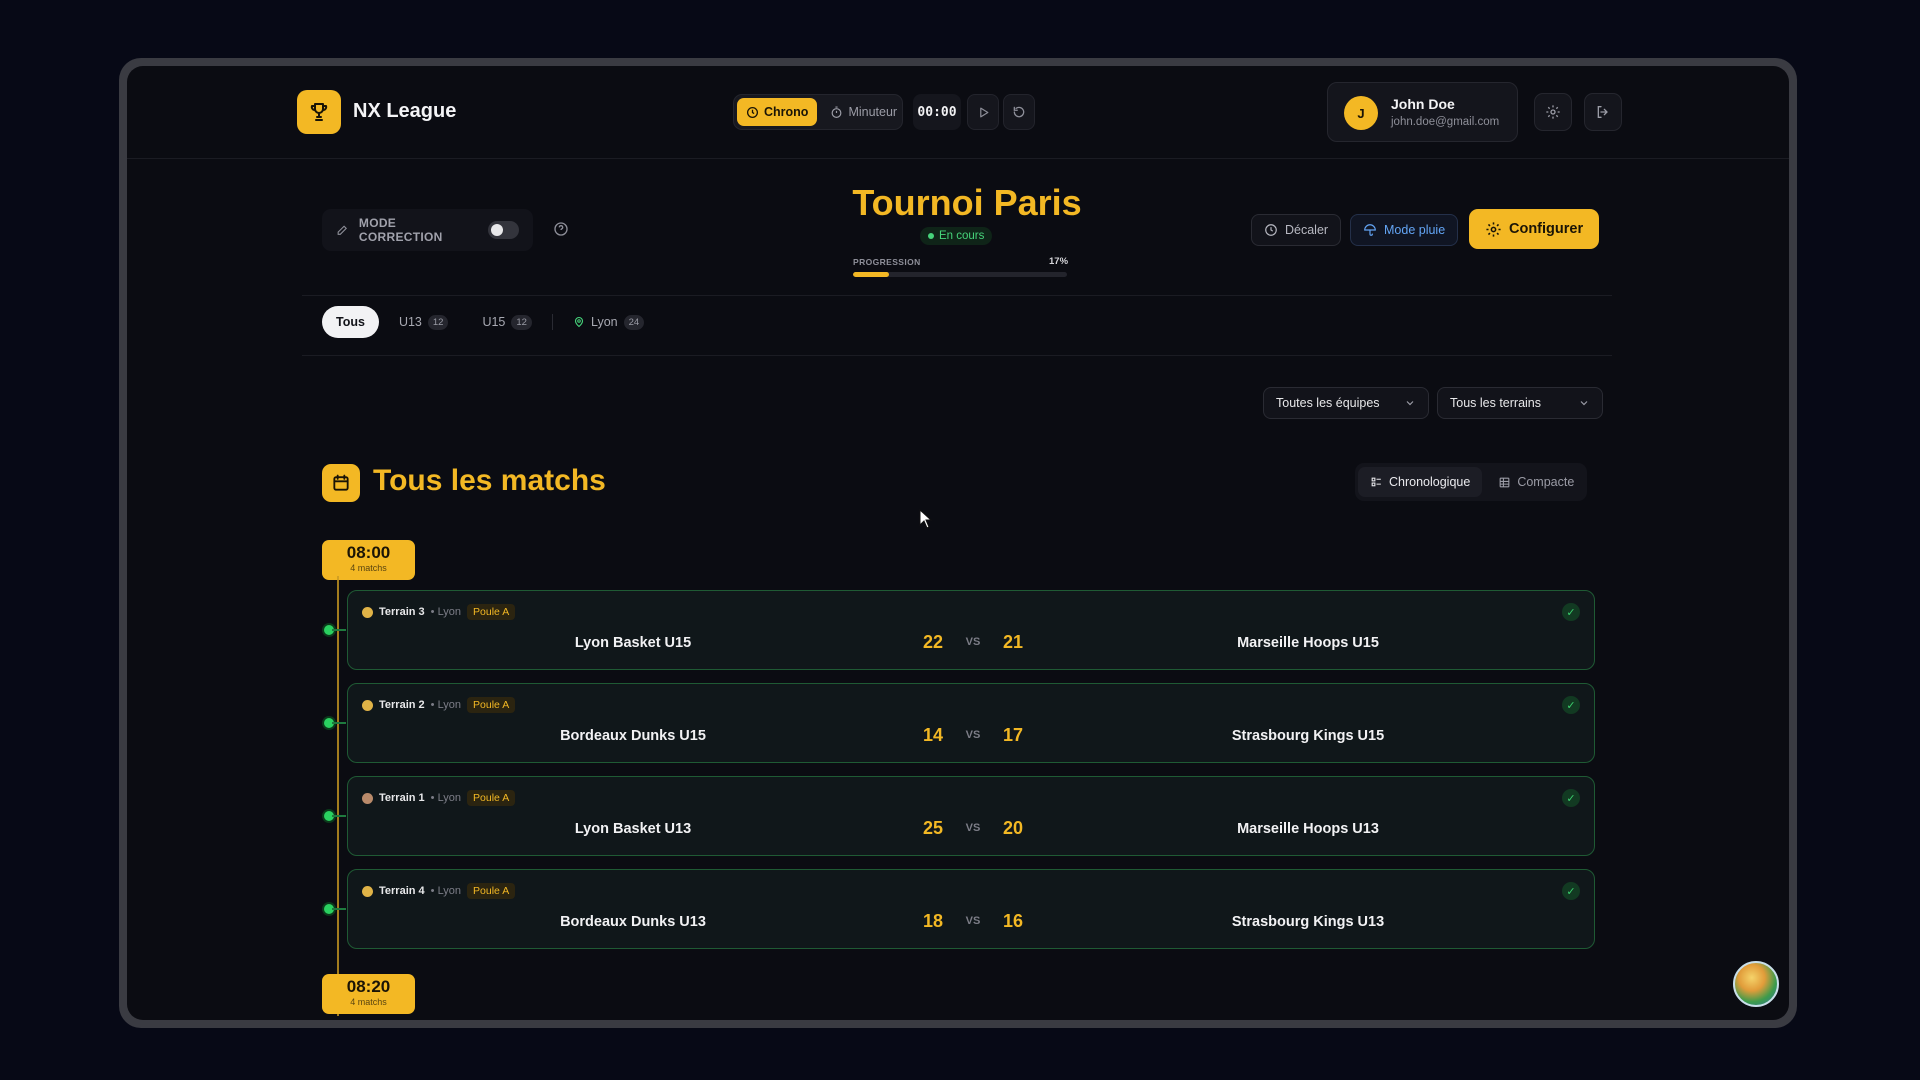 The height and width of the screenshot is (1080, 1920). Describe the element at coordinates (634, 322) in the screenshot. I see `tab-count: 24` at that location.